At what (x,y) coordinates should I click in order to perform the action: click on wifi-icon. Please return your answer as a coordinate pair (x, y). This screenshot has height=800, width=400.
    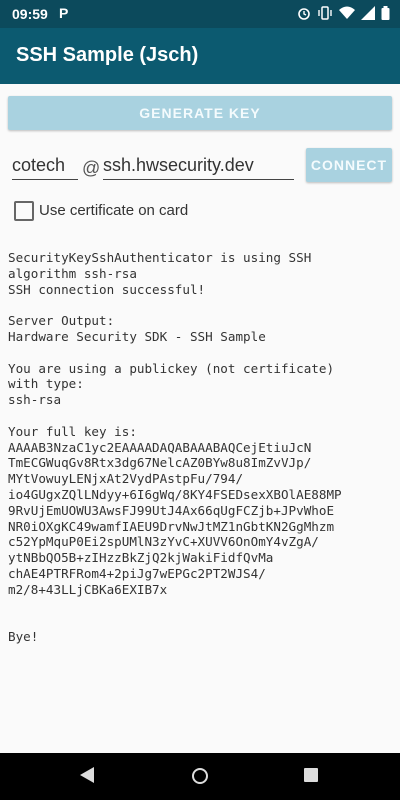
    Looking at the image, I should click on (347, 14).